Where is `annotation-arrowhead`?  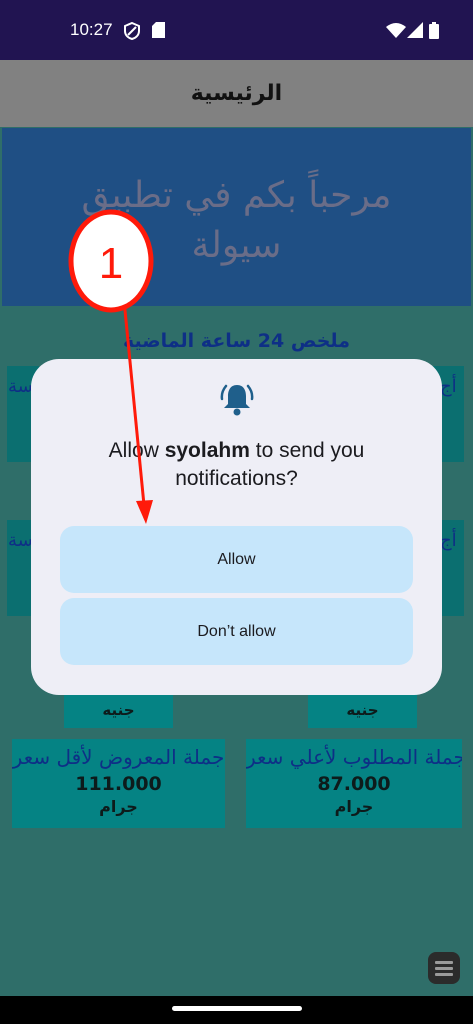
annotation-arrowhead is located at coordinates (144, 512).